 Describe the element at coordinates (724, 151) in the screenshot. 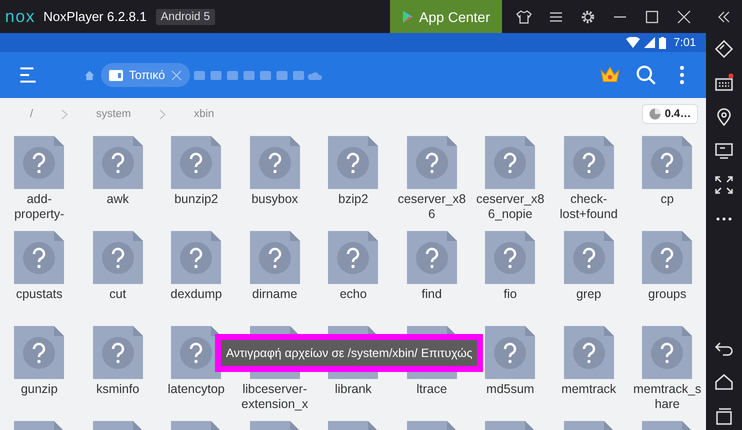

I see `screen-icon` at that location.